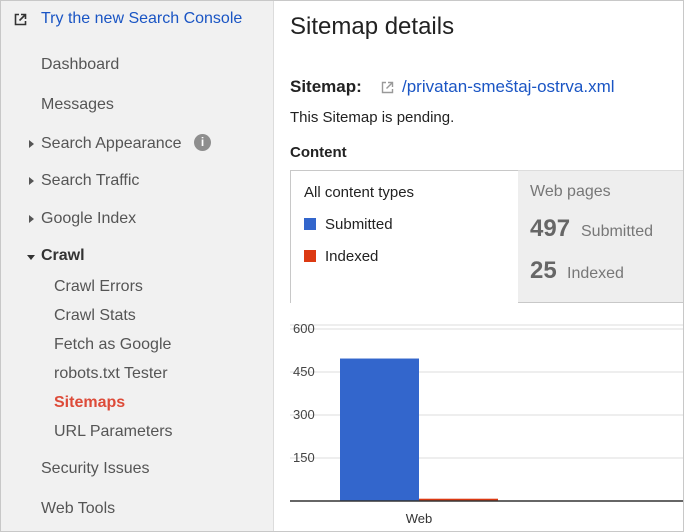 The image size is (684, 532). I want to click on content-heading: Content, so click(318, 152).